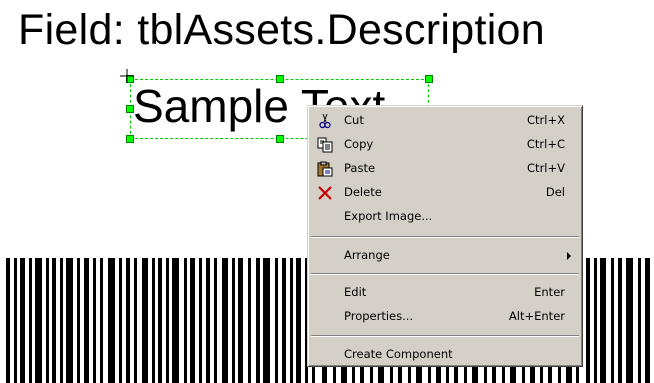 The width and height of the screenshot is (654, 383). What do you see at coordinates (325, 193) in the screenshot?
I see `delete-x-icon` at bounding box center [325, 193].